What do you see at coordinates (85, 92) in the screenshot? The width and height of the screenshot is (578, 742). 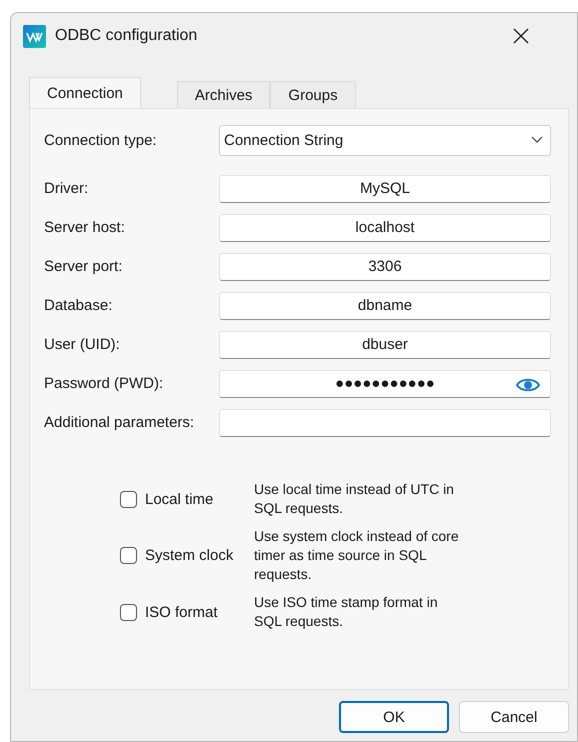 I see `tab: Connection` at bounding box center [85, 92].